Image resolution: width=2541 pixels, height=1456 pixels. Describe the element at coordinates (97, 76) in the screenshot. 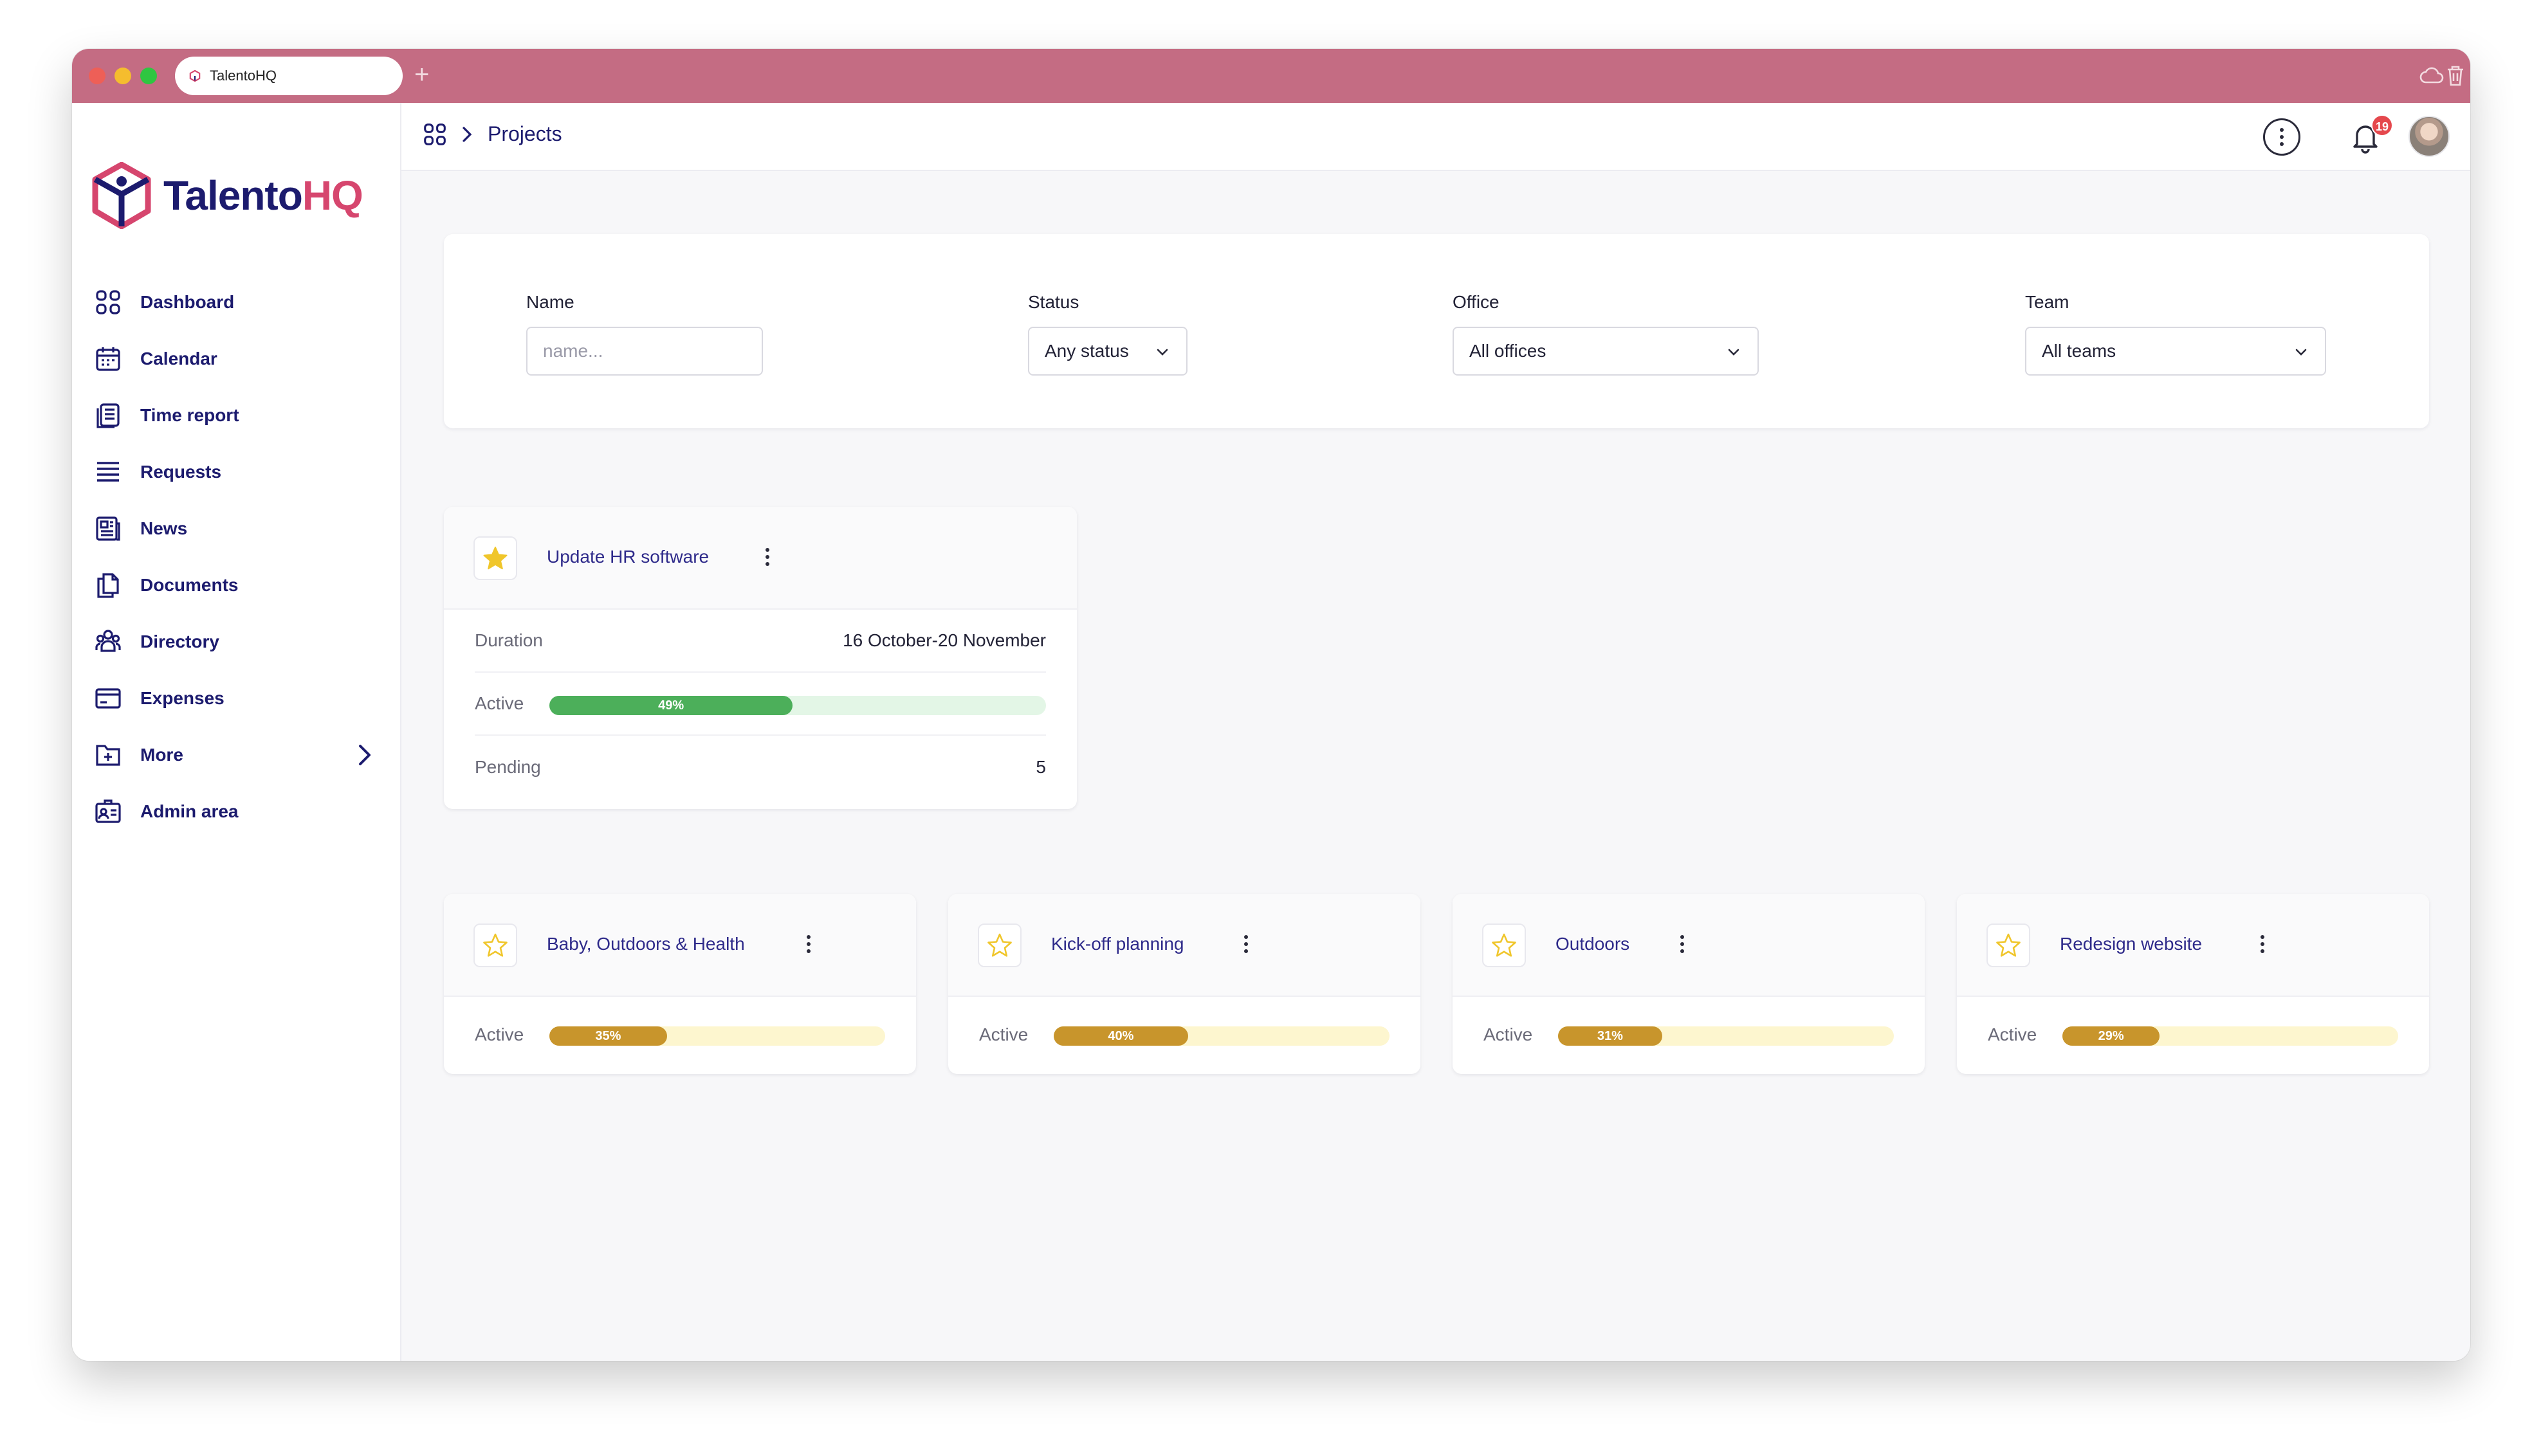

I see `close-window-button` at that location.